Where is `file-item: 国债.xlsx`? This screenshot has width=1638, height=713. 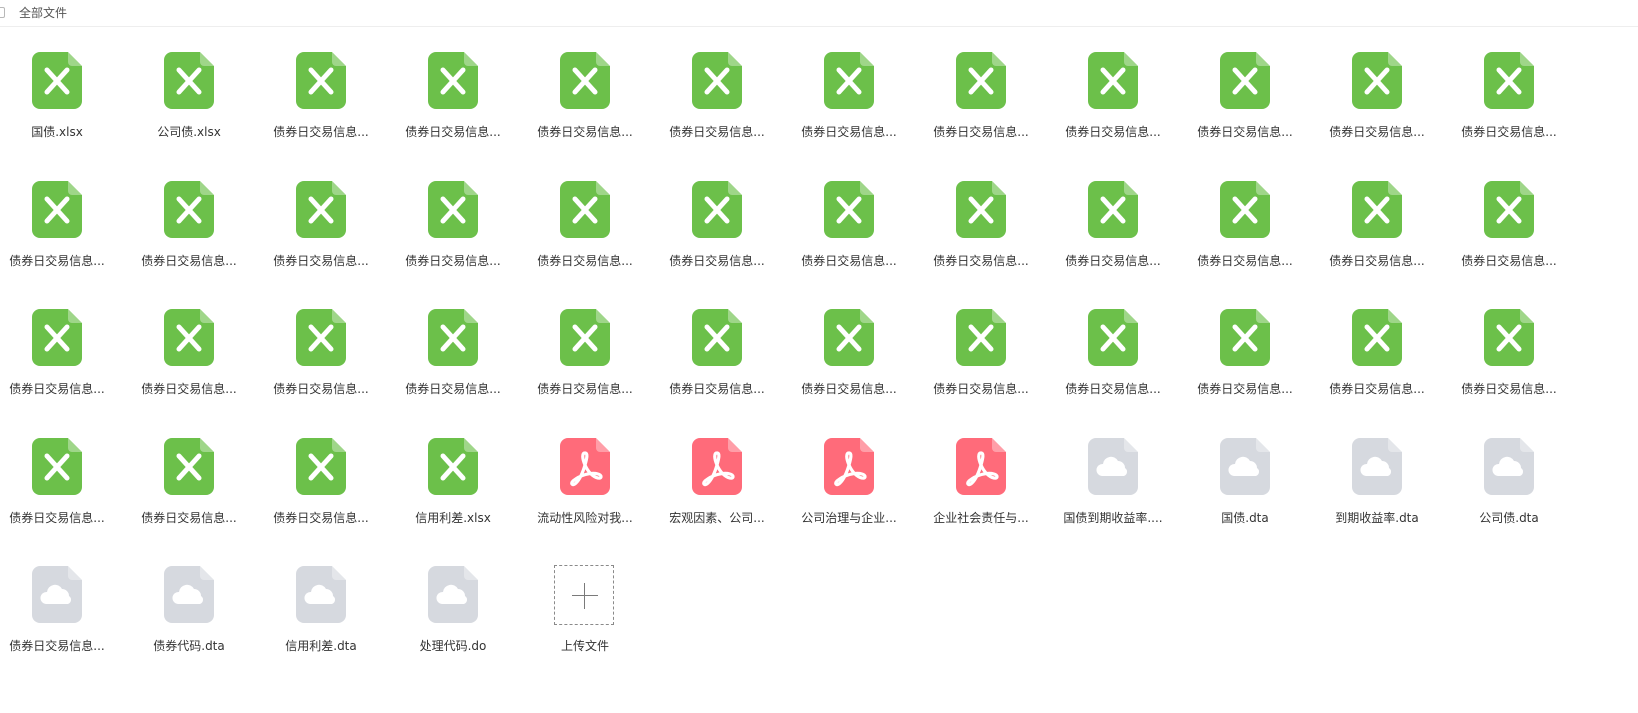
file-item: 国债.xlsx is located at coordinates (61, 112).